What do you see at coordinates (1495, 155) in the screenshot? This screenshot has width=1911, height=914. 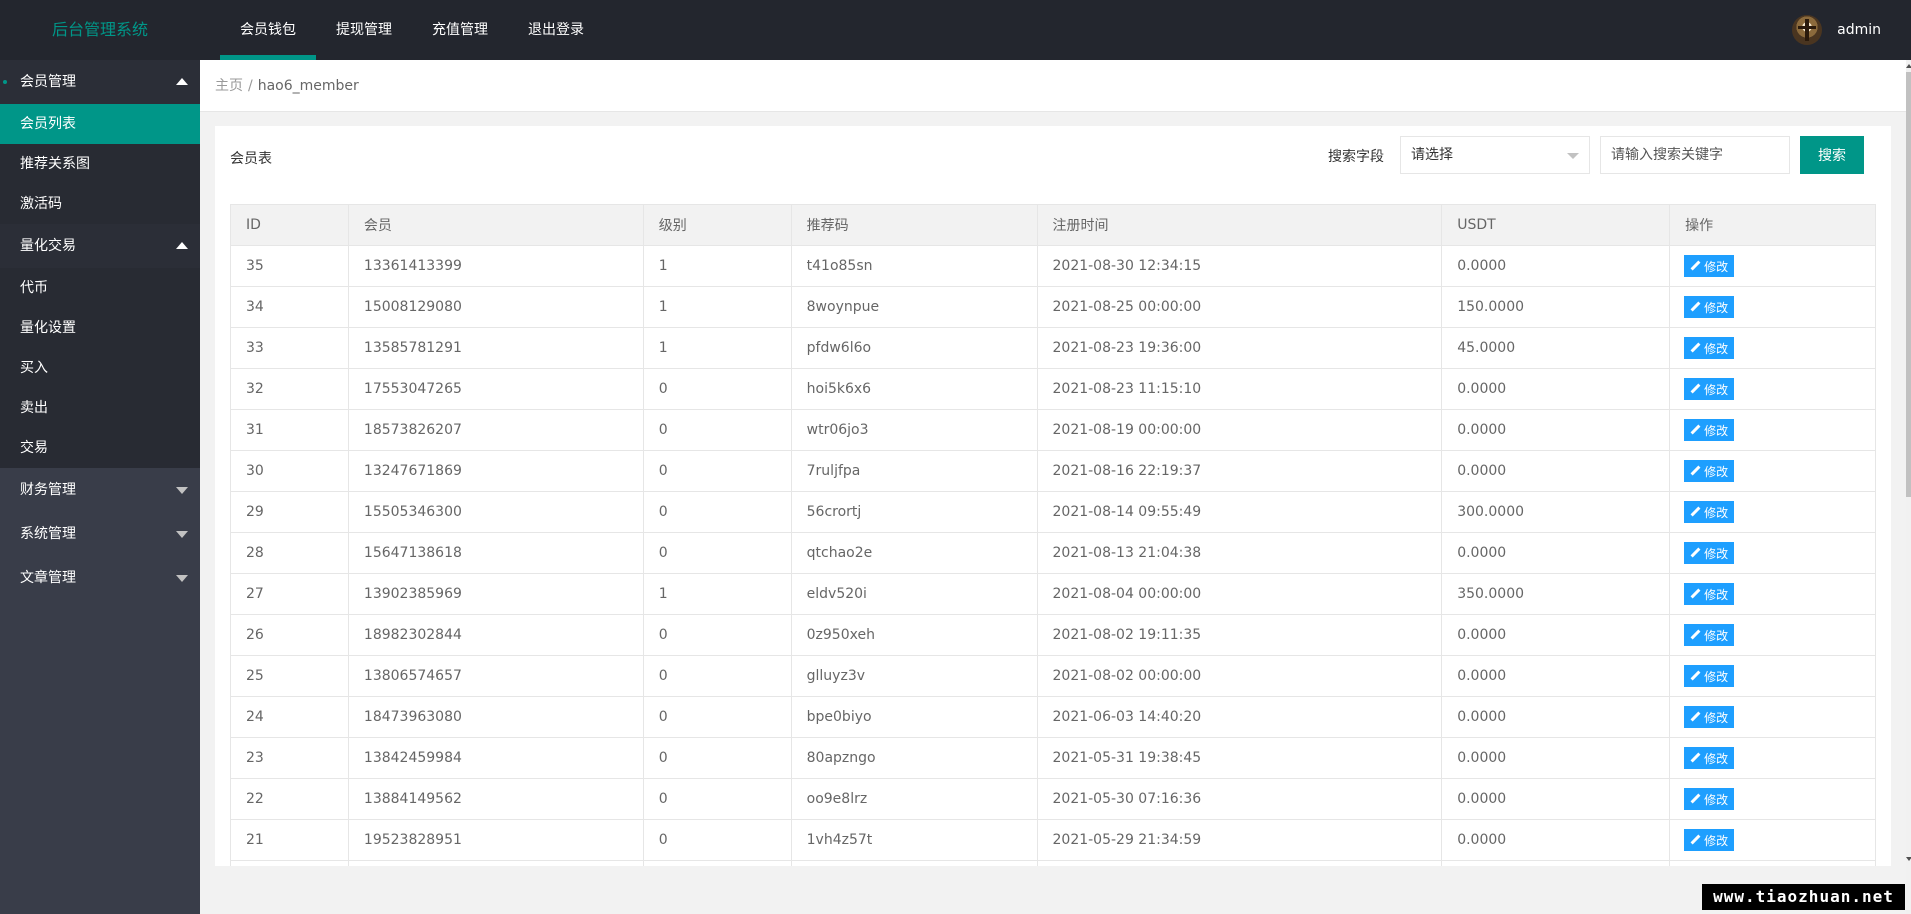 I see `search-field-select: 请选择` at bounding box center [1495, 155].